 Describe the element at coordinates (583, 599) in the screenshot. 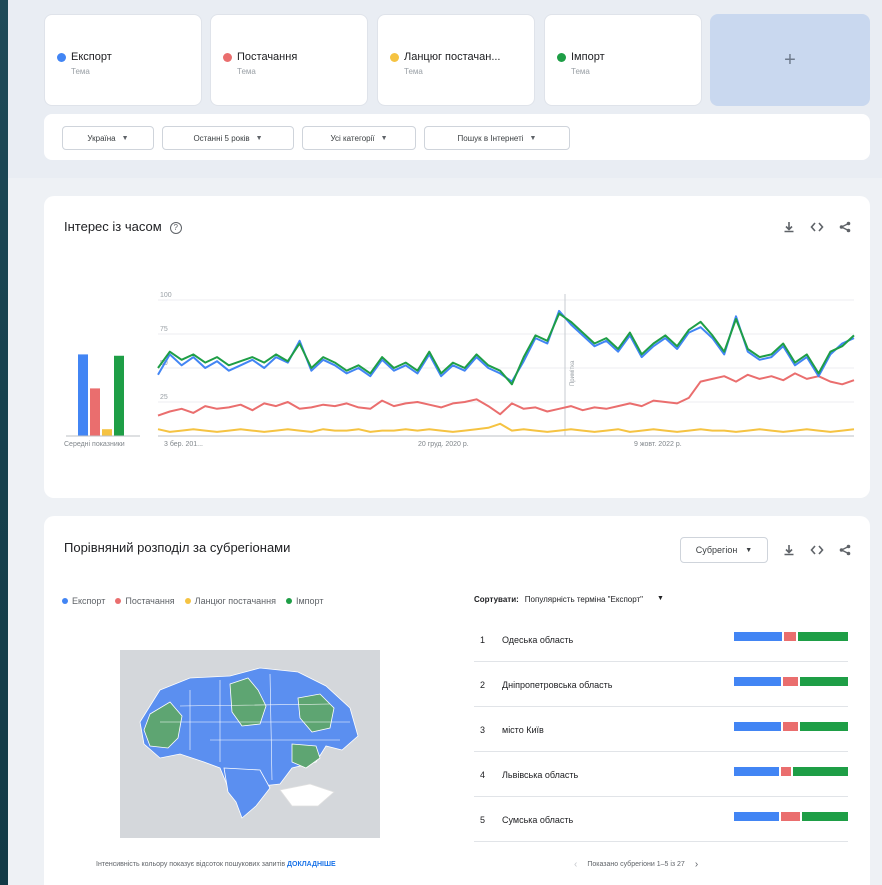

I see `sort-value: Популярність терміна "Експорт"` at that location.